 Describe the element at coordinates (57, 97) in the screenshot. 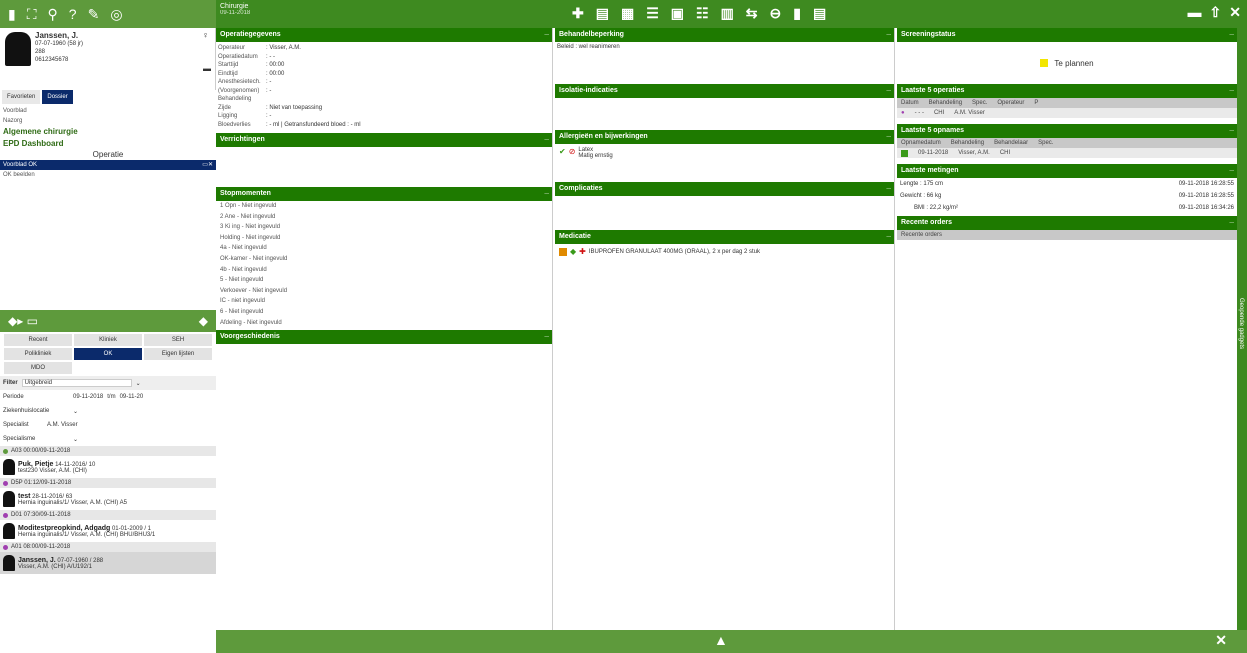

I see `tab-dossier: Dossier` at that location.